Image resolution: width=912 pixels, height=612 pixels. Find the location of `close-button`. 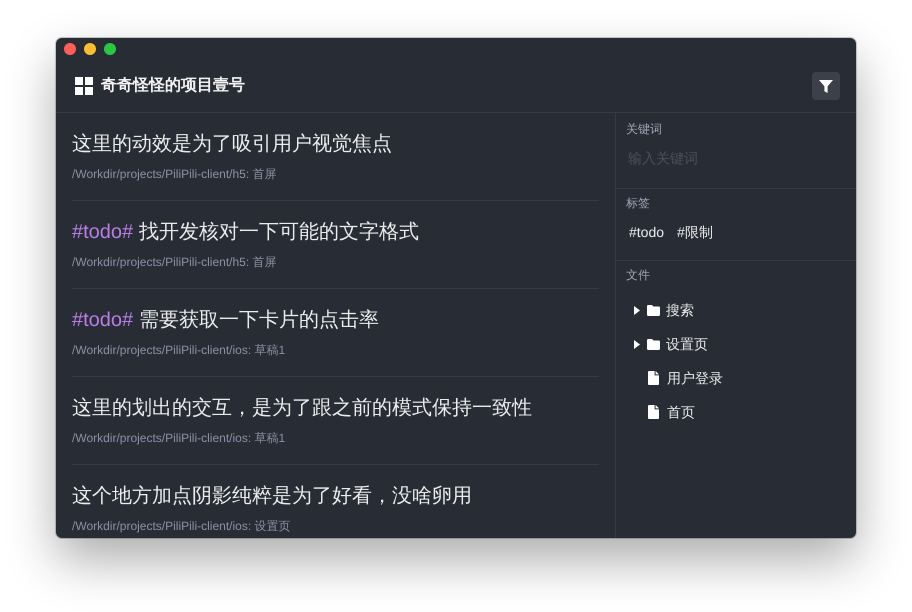

close-button is located at coordinates (70, 49).